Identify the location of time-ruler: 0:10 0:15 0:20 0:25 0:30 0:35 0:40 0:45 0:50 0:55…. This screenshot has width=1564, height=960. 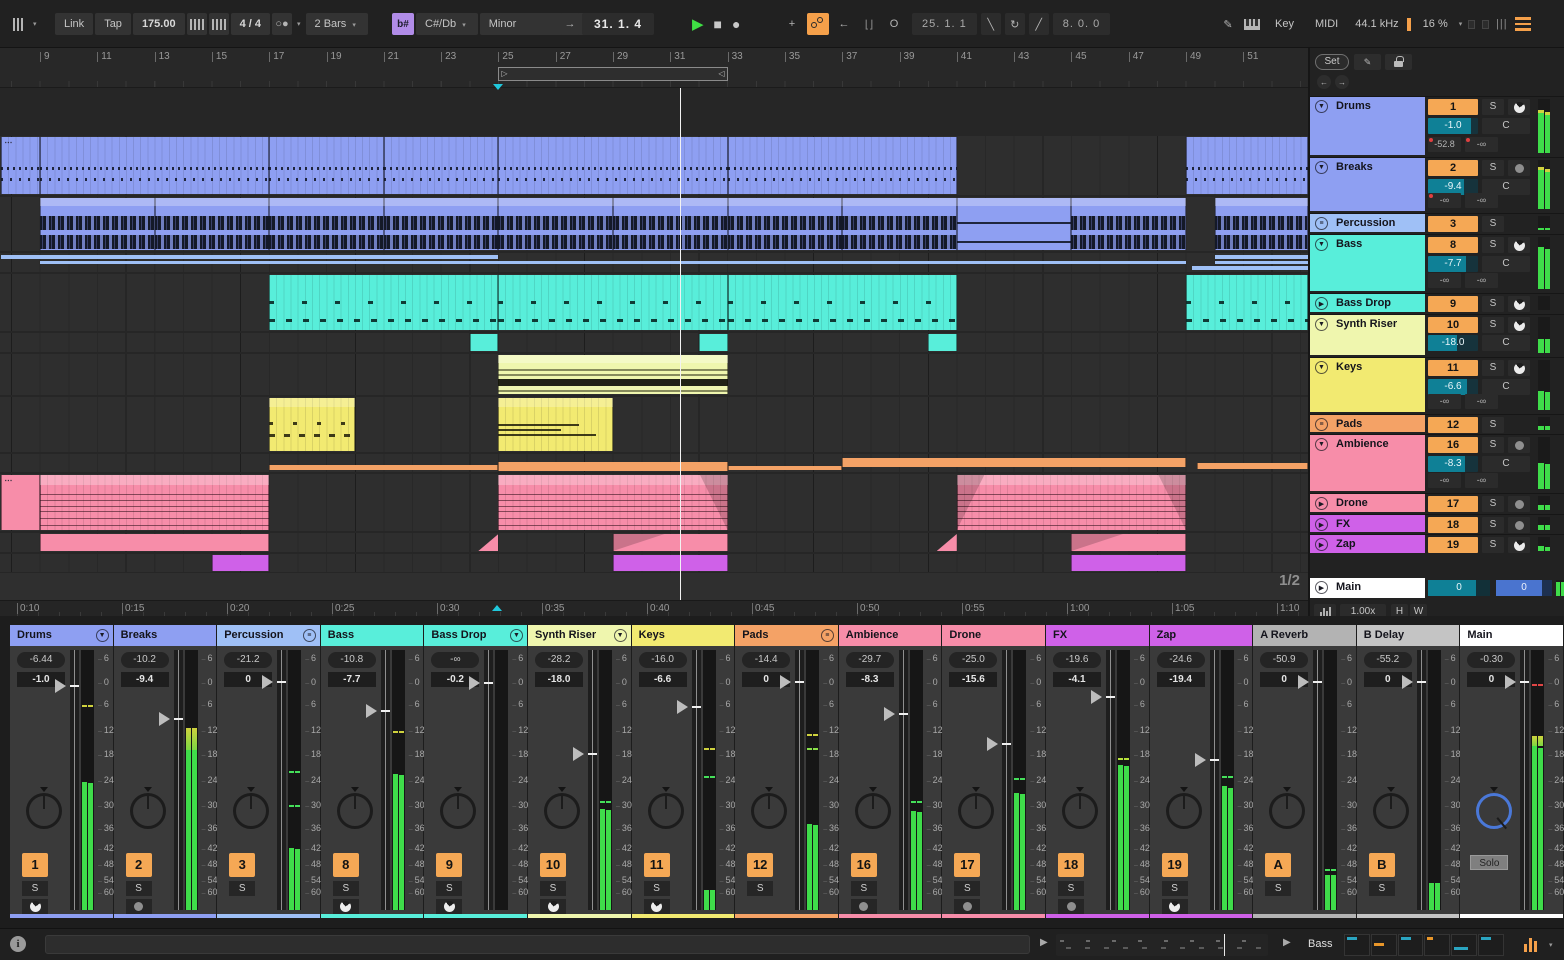
(654, 608).